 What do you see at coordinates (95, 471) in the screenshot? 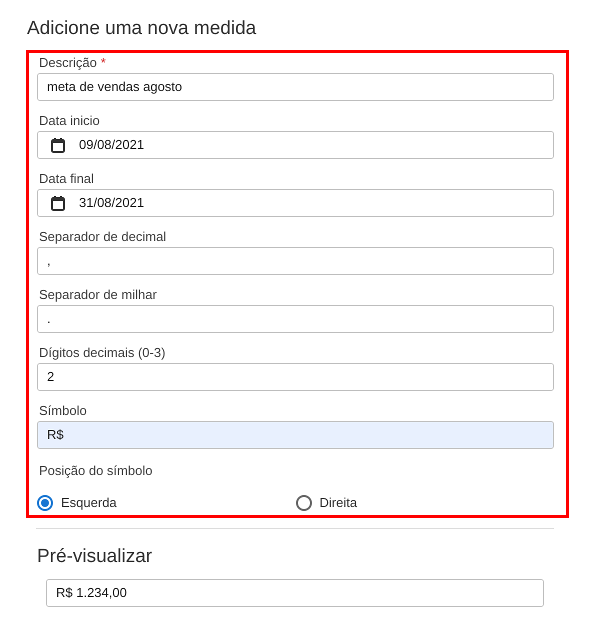
I see `group-label: Posição do símbolo` at bounding box center [95, 471].